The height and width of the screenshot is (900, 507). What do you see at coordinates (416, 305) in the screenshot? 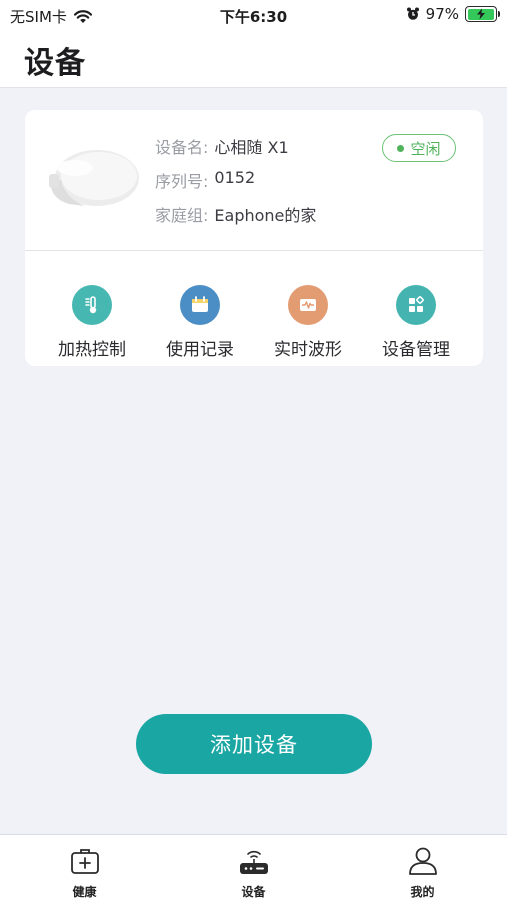
I see `grid-icon` at bounding box center [416, 305].